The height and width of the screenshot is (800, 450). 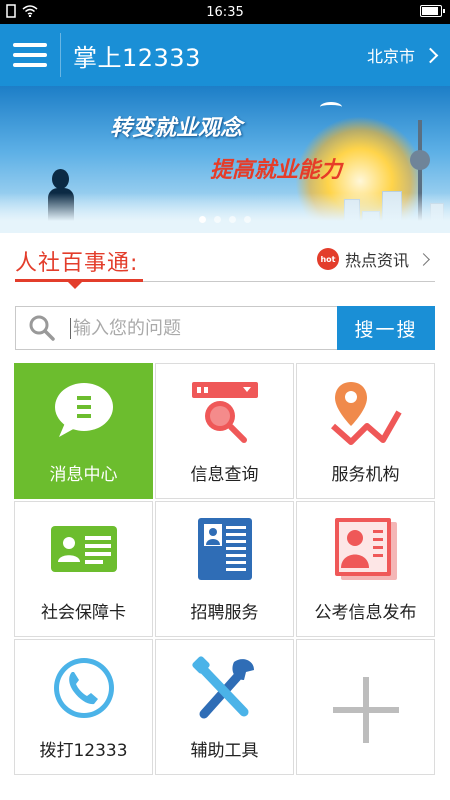 I want to click on tile-info-query: 信息查询, so click(x=224, y=431).